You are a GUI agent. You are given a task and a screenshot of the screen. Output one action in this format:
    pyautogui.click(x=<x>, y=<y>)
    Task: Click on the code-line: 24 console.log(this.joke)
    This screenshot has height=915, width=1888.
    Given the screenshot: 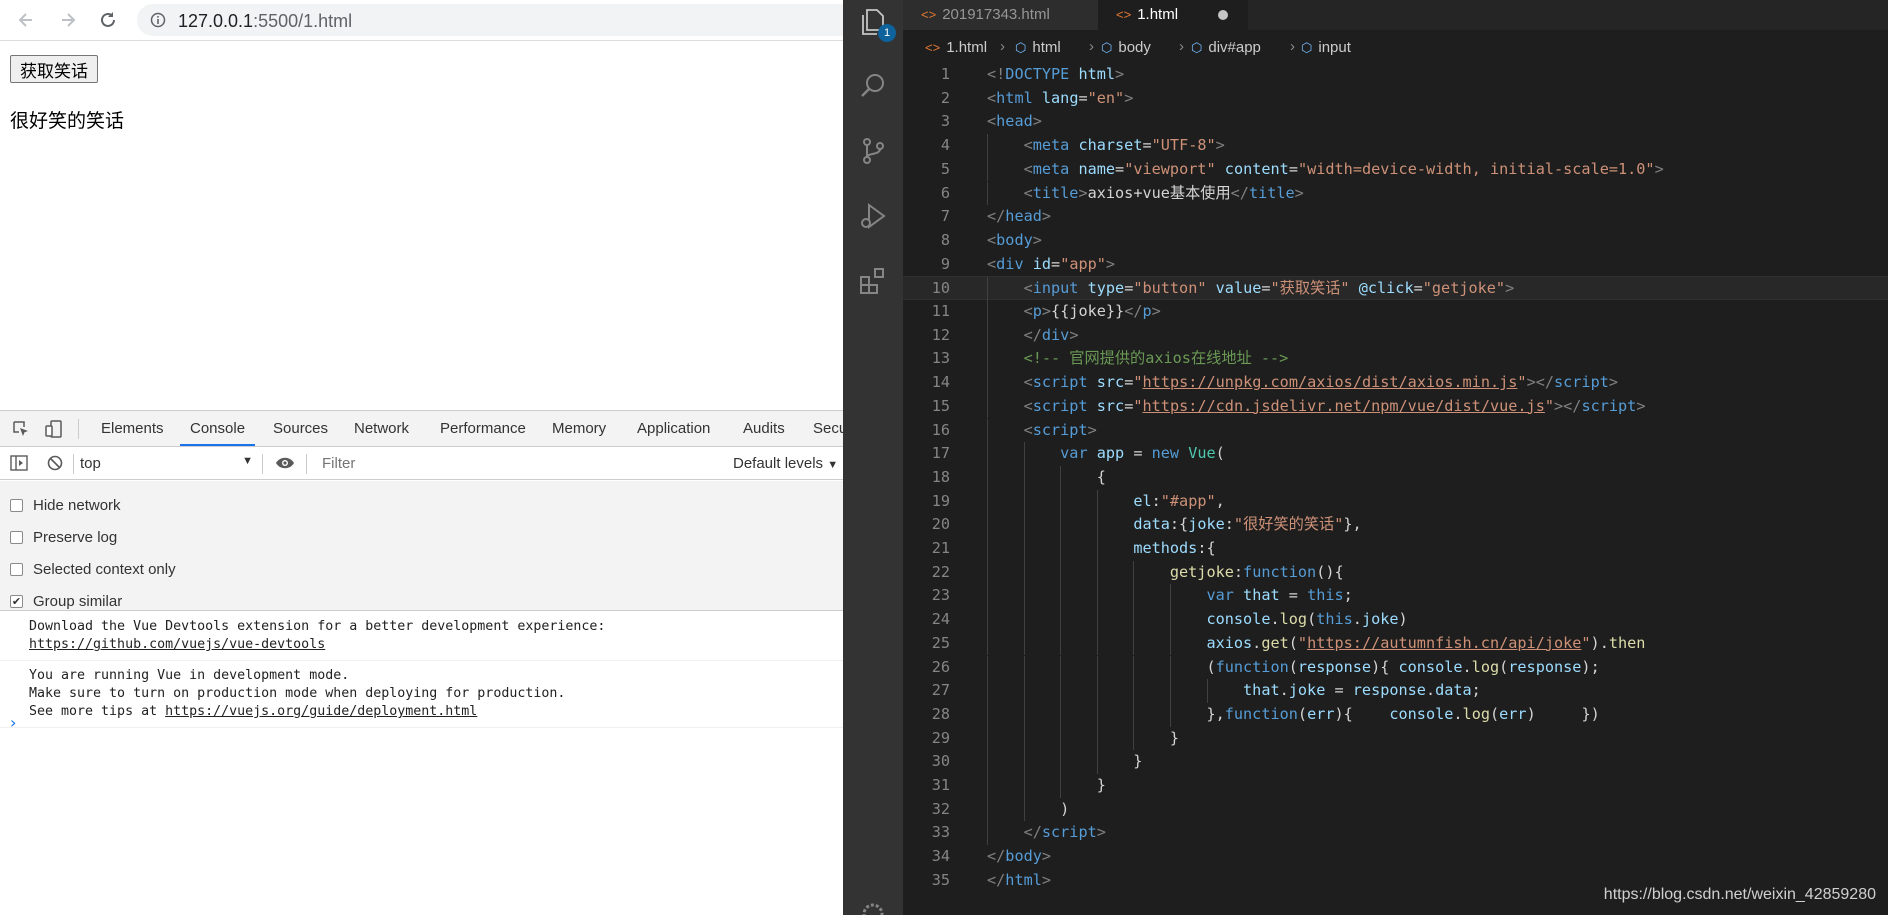 What is the action you would take?
    pyautogui.click(x=1395, y=620)
    